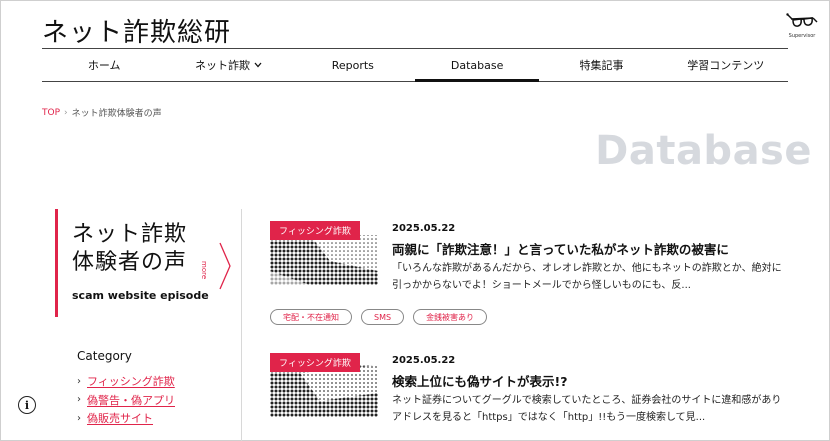 The height and width of the screenshot is (441, 830). I want to click on nav-database-label: Database, so click(477, 65).